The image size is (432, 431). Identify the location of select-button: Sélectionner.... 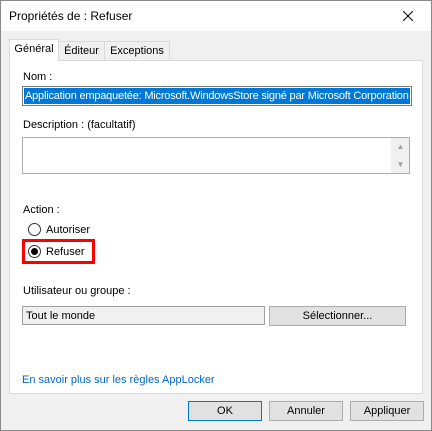
(337, 316).